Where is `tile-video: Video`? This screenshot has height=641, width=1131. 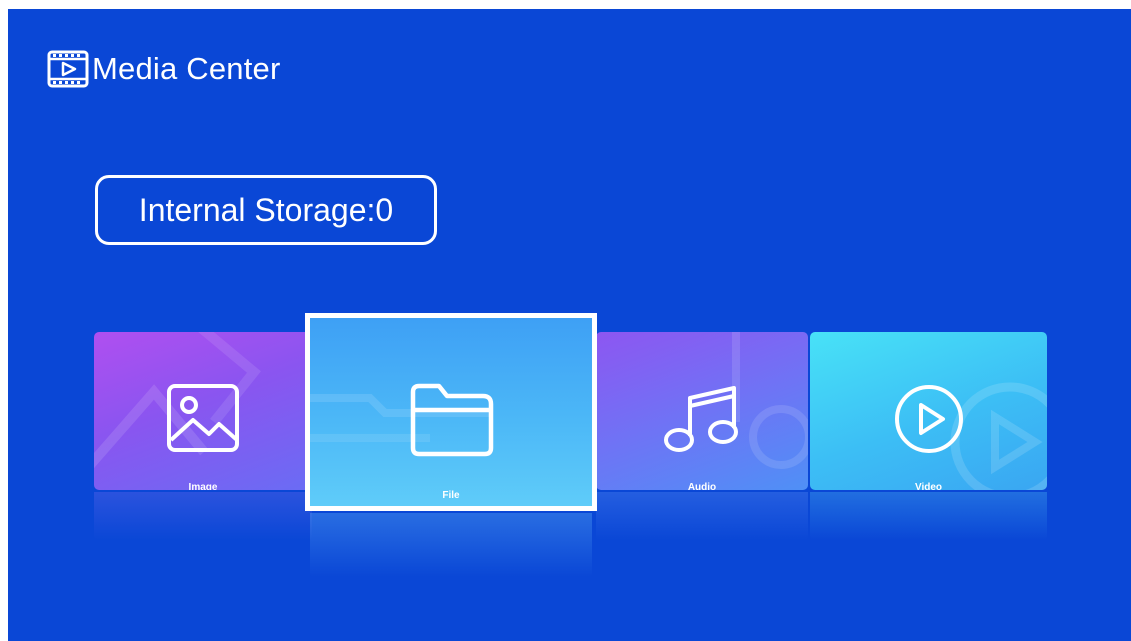 tile-video: Video is located at coordinates (928, 411).